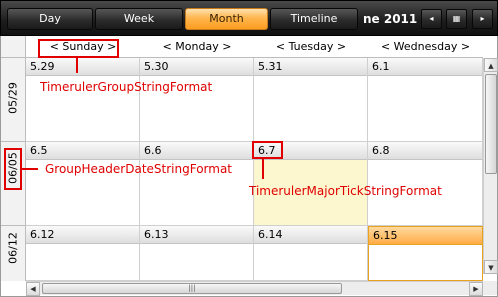  Describe the element at coordinates (425, 151) in the screenshot. I see `day-cell-date: 6.8` at that location.